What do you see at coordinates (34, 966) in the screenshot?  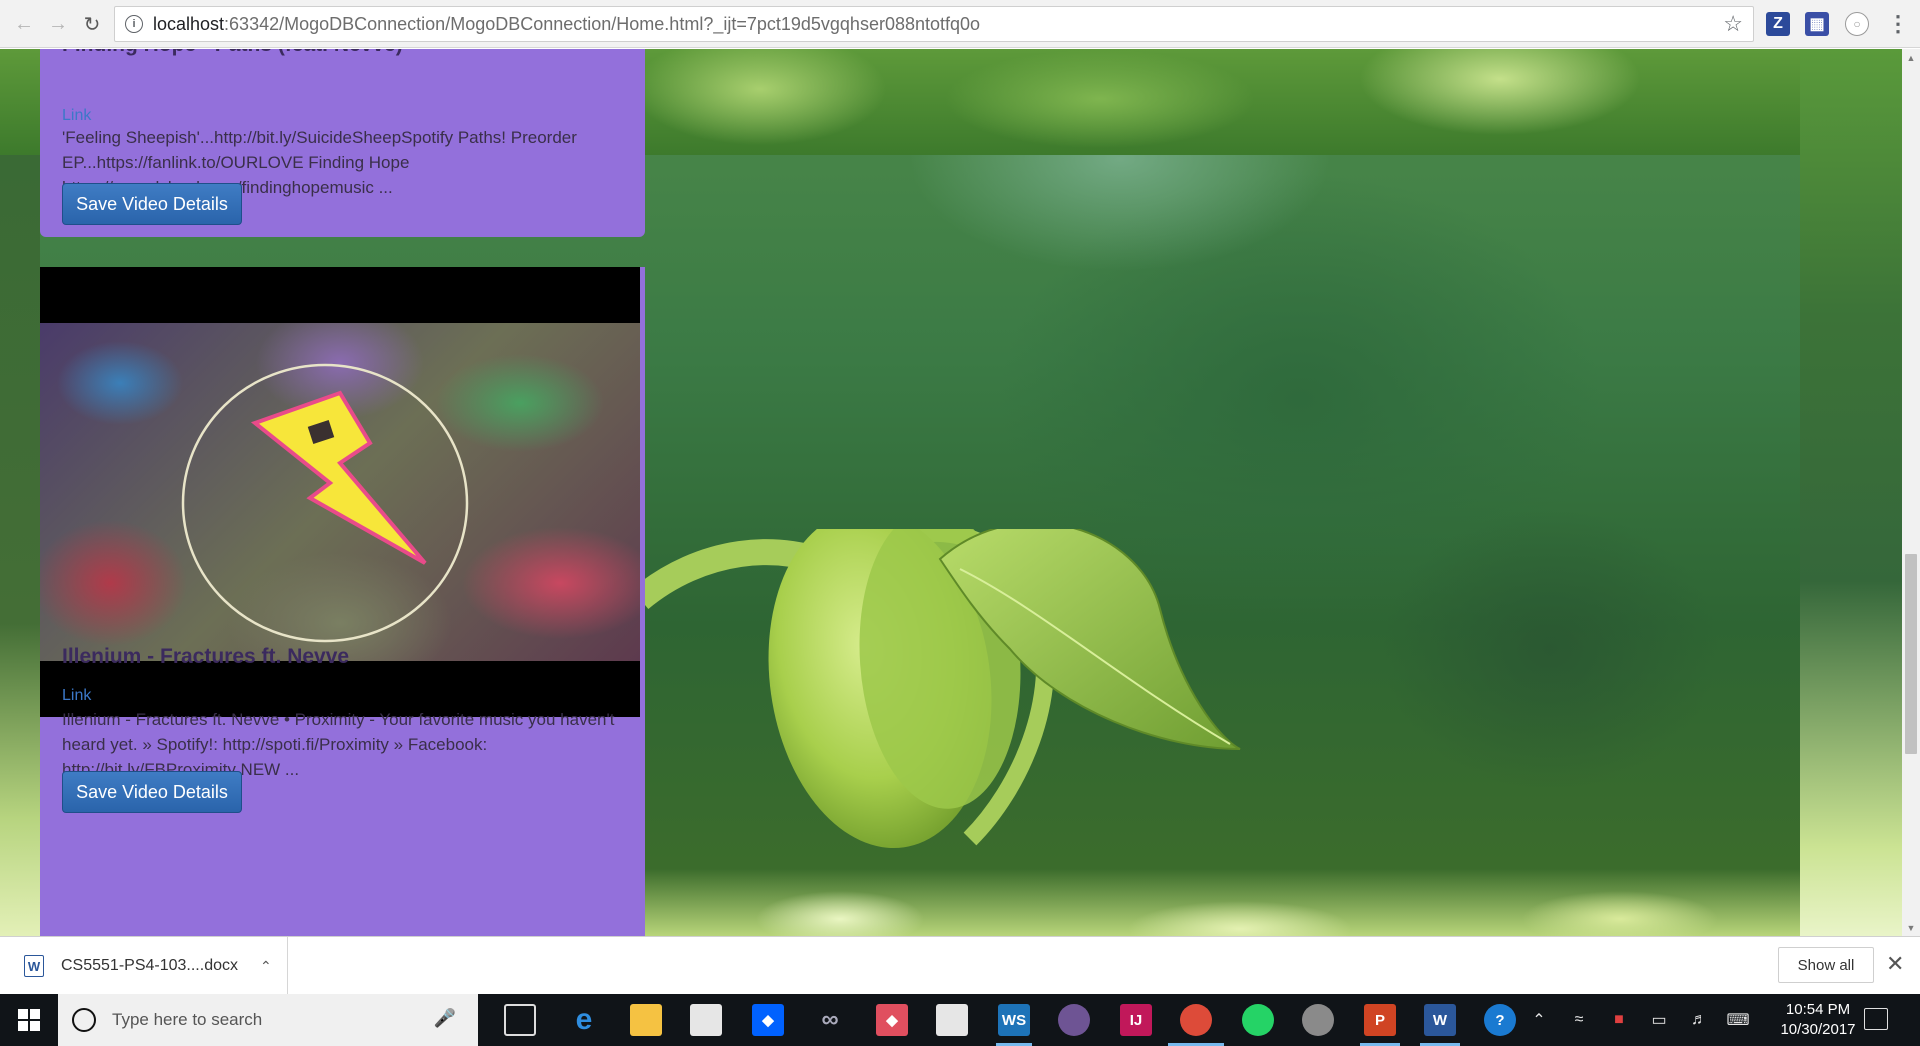 I see `word-document-icon: W` at bounding box center [34, 966].